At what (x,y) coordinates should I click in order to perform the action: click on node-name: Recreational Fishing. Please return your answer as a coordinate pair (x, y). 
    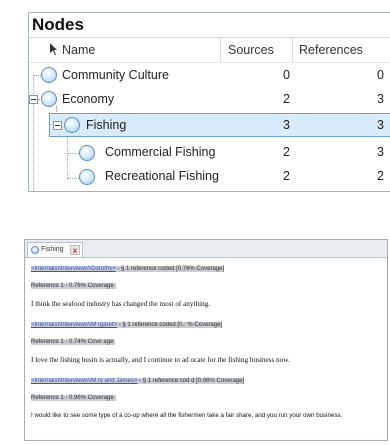
    Looking at the image, I should click on (162, 176).